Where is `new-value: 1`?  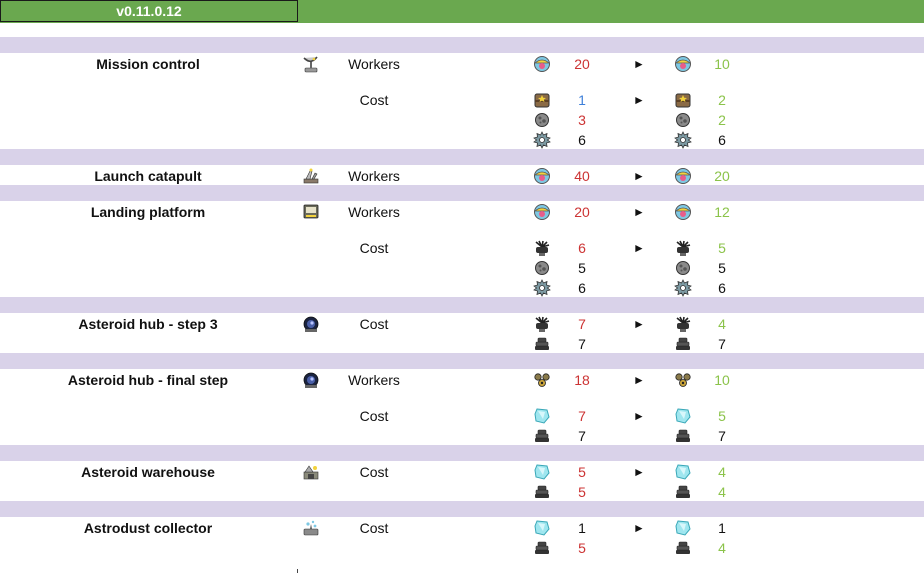
new-value: 1 is located at coordinates (722, 528).